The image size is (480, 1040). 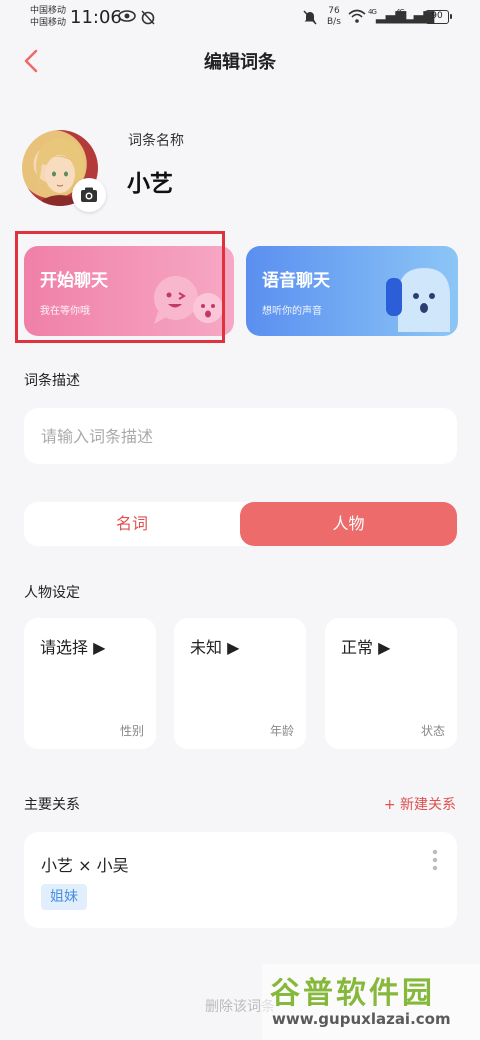 I want to click on status-bar: 中国移动 中国移动 11:06 76 B/s 4G▂▄▆ 4G▂▄▆ 90, so click(x=240, y=18).